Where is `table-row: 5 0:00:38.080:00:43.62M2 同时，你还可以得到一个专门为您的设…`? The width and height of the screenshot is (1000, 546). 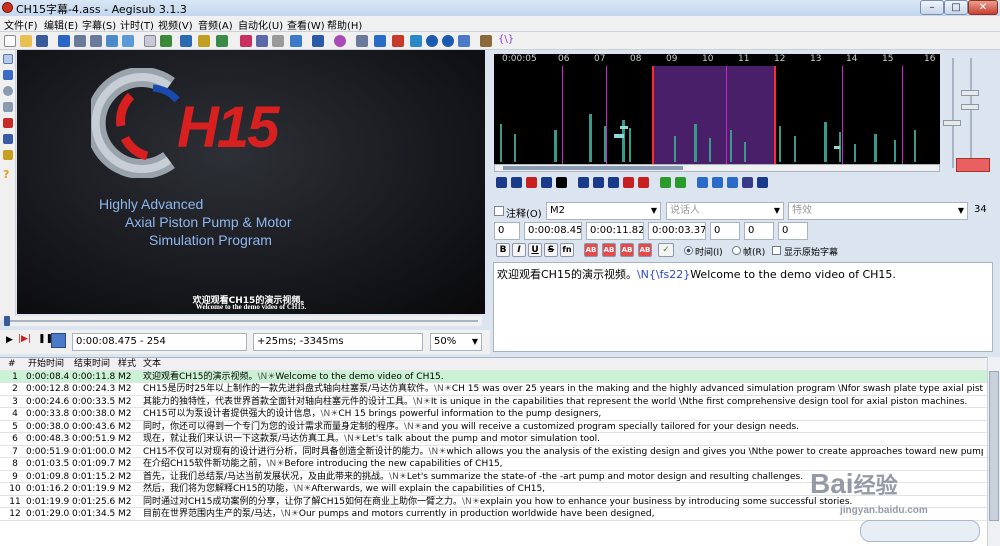 table-row: 5 0:00:38.080:00:43.62M2 同时，你还可以得到一个专门为您的设… is located at coordinates (493, 427).